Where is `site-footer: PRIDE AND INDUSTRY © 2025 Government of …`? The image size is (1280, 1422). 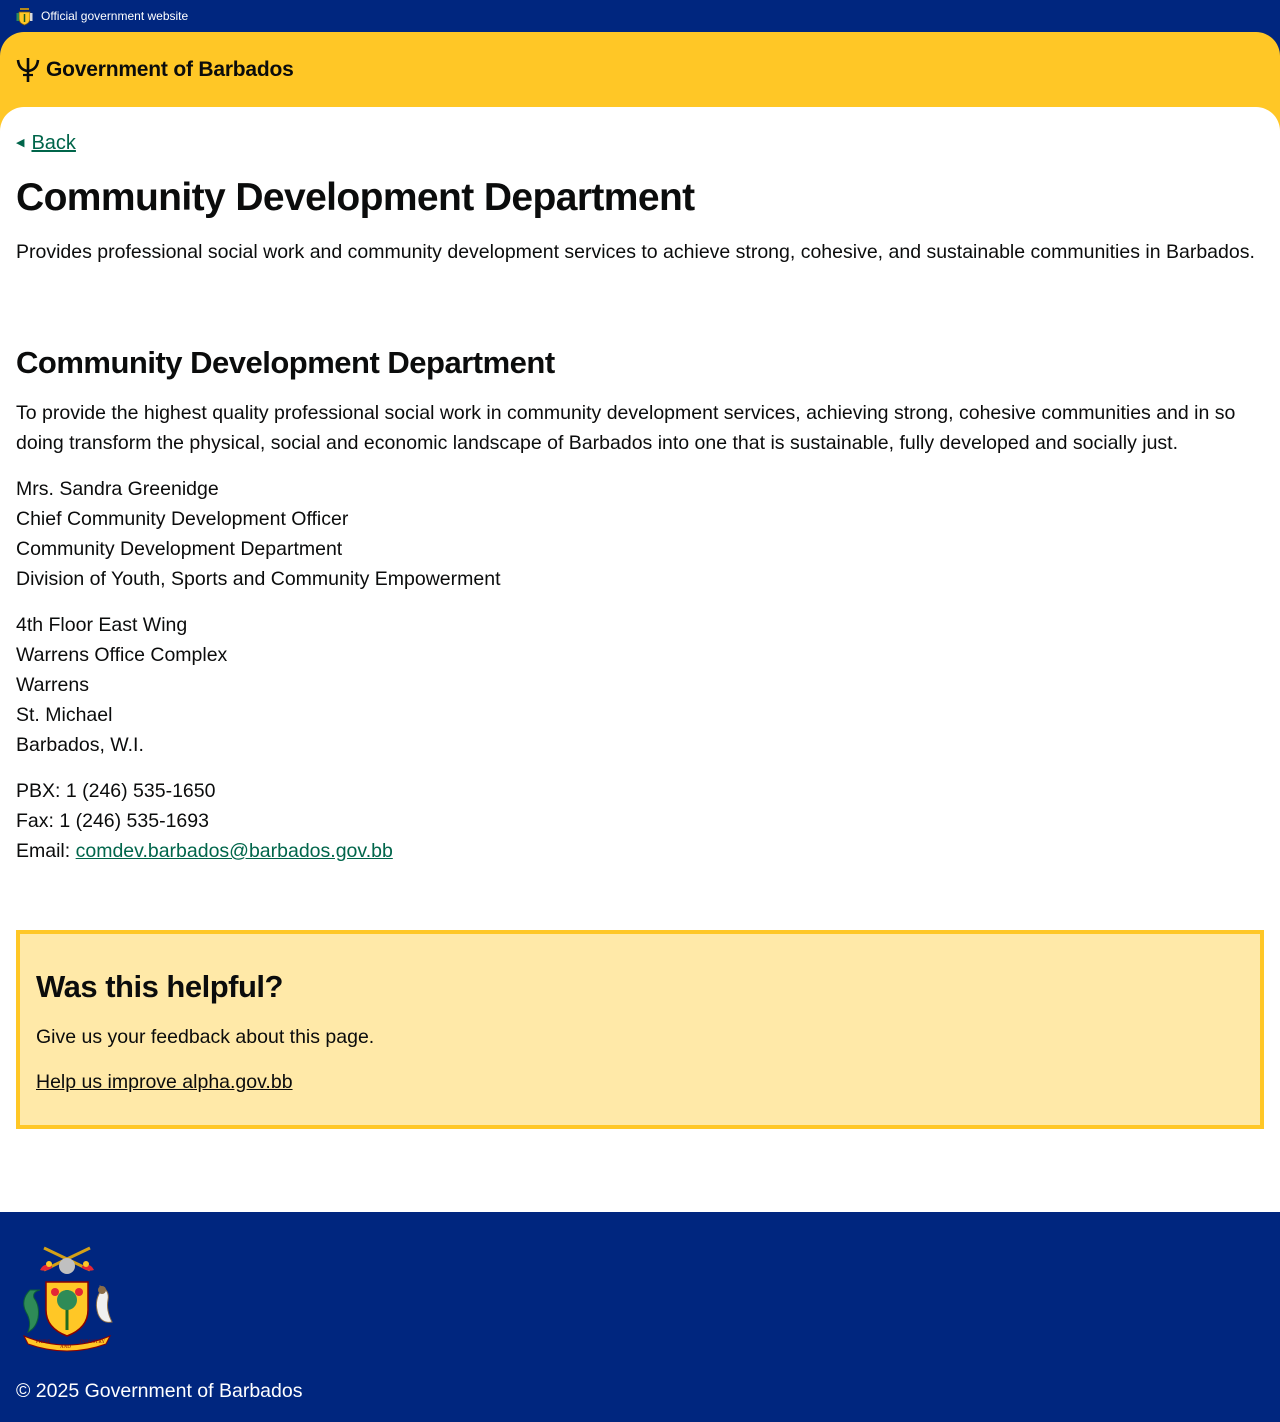
site-footer: PRIDE AND INDUSTRY © 2025 Government of … is located at coordinates (640, 1317).